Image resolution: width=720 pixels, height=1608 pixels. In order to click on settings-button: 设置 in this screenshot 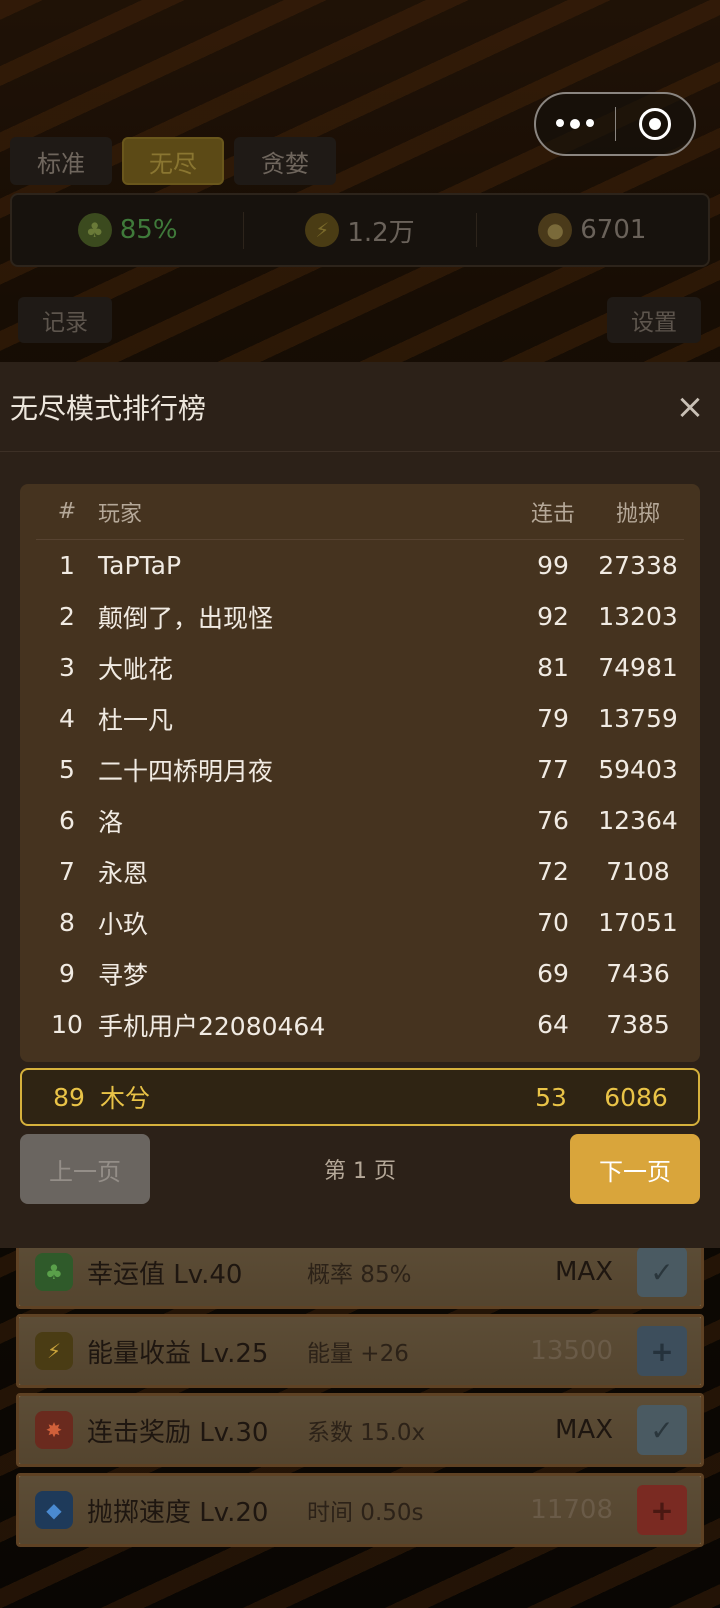, I will do `click(654, 320)`.